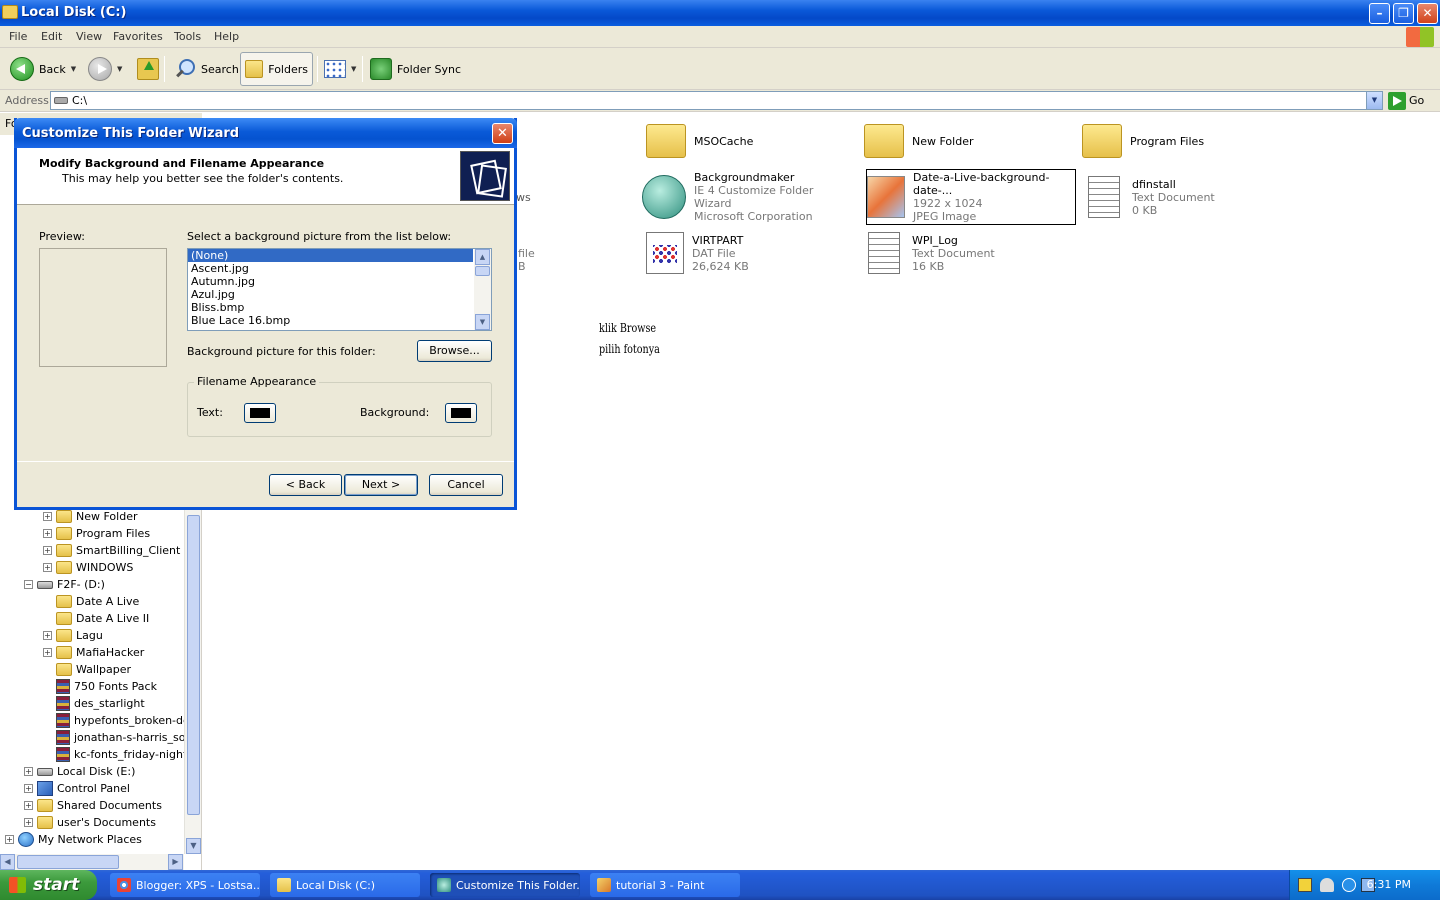  I want to click on clock: 6:31 PM, so click(1388, 884).